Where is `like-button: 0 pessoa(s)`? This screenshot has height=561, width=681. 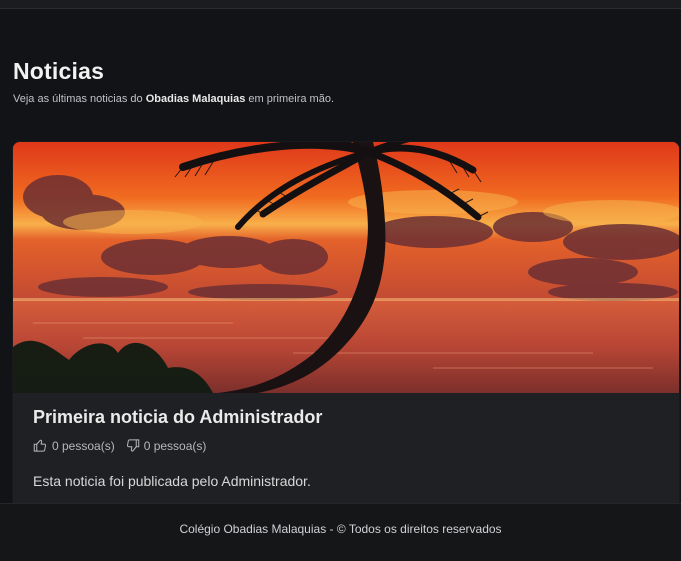 like-button: 0 pessoa(s) is located at coordinates (74, 445).